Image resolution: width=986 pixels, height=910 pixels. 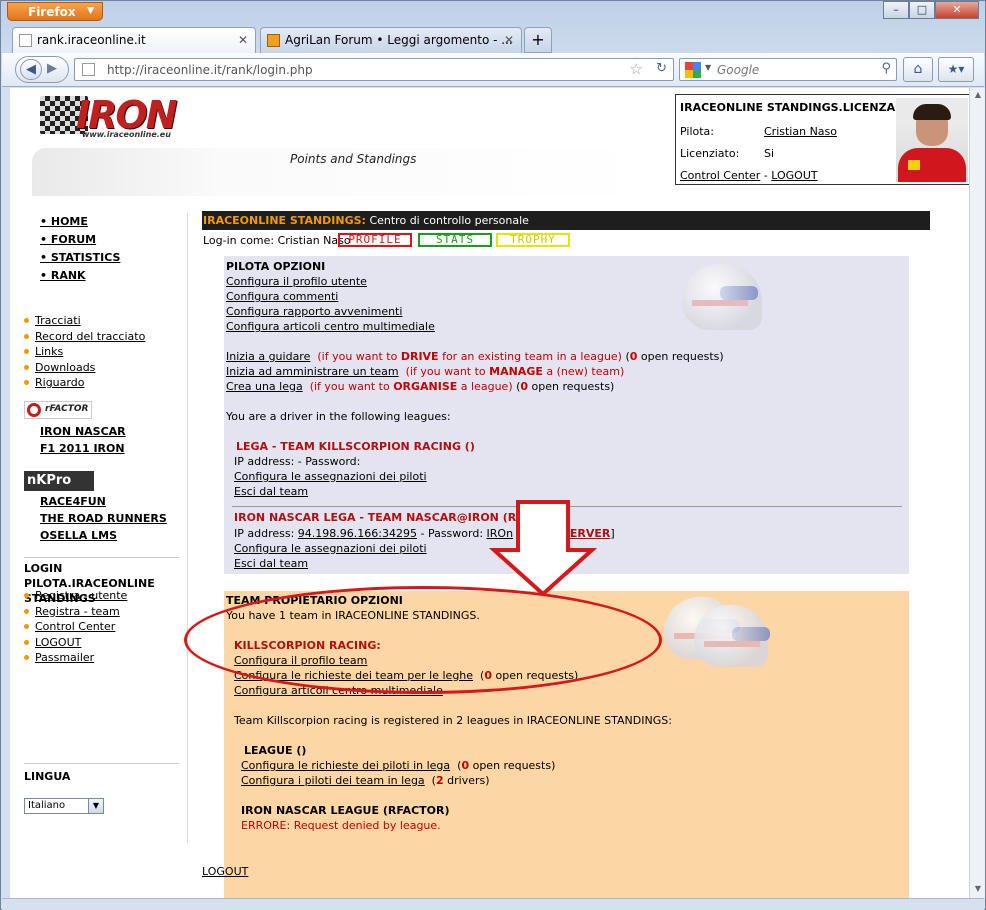 I want to click on scroll-down-icon: ▼, so click(x=978, y=890).